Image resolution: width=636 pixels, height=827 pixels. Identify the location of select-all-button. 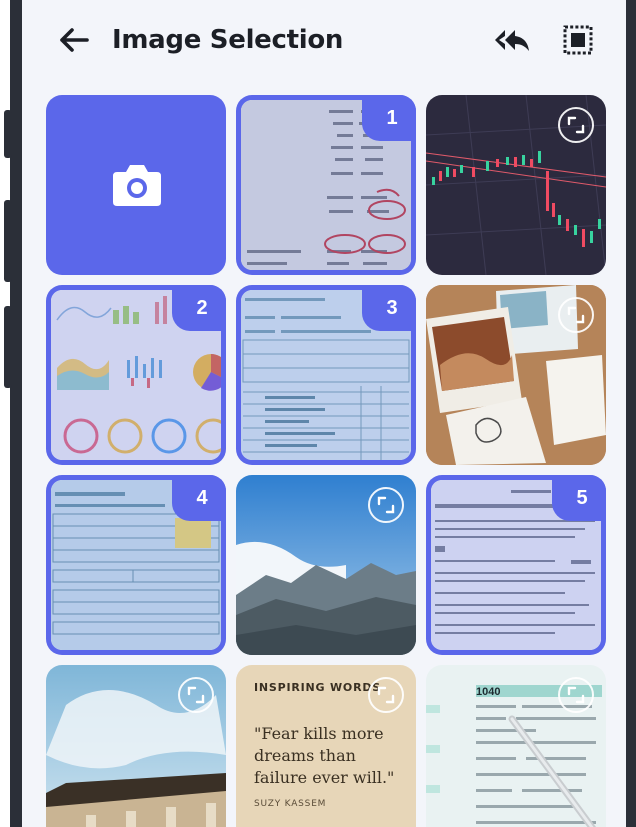
(578, 40).